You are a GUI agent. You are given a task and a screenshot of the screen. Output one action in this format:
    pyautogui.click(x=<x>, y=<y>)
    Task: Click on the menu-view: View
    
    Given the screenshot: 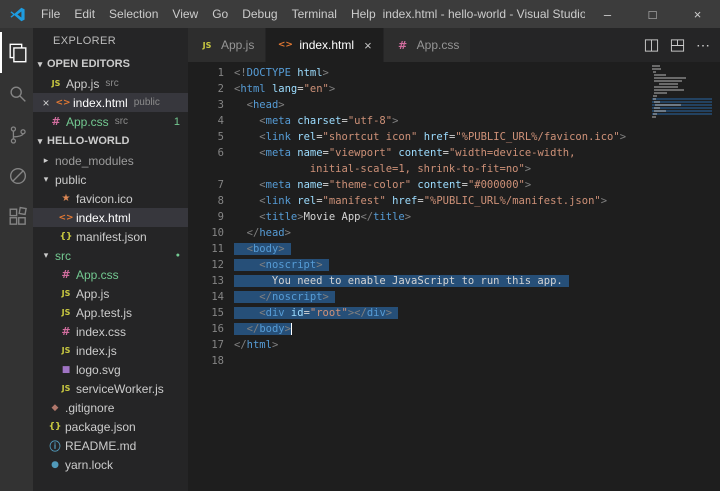 What is the action you would take?
    pyautogui.click(x=185, y=14)
    